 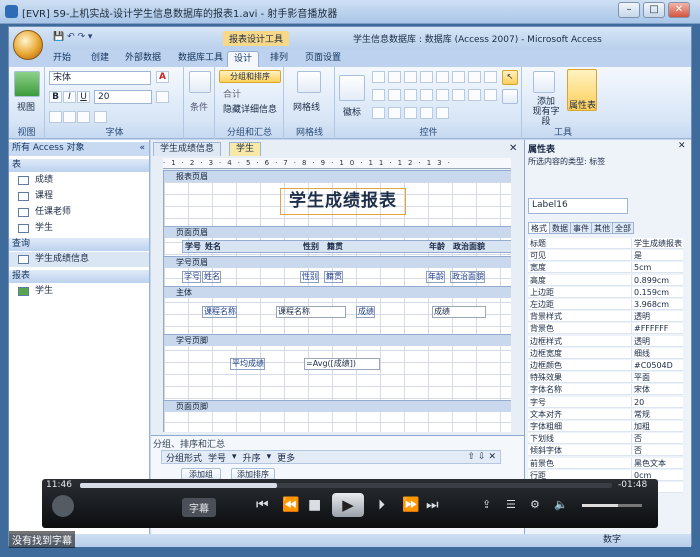 What do you see at coordinates (513, 148) in the screenshot?
I see `doc-close-icon: ✕` at bounding box center [513, 148].